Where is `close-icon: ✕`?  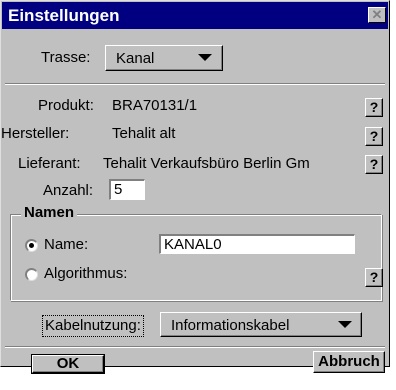
close-icon: ✕ is located at coordinates (377, 14).